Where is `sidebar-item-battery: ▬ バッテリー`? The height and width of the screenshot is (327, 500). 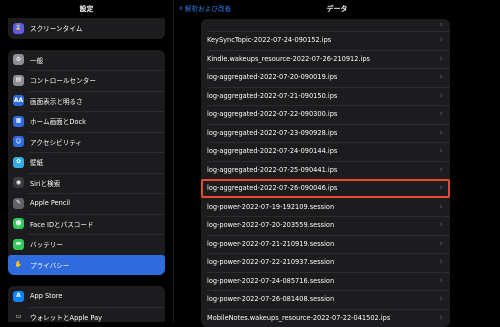 sidebar-item-battery: ▬ バッテリー is located at coordinates (86, 244).